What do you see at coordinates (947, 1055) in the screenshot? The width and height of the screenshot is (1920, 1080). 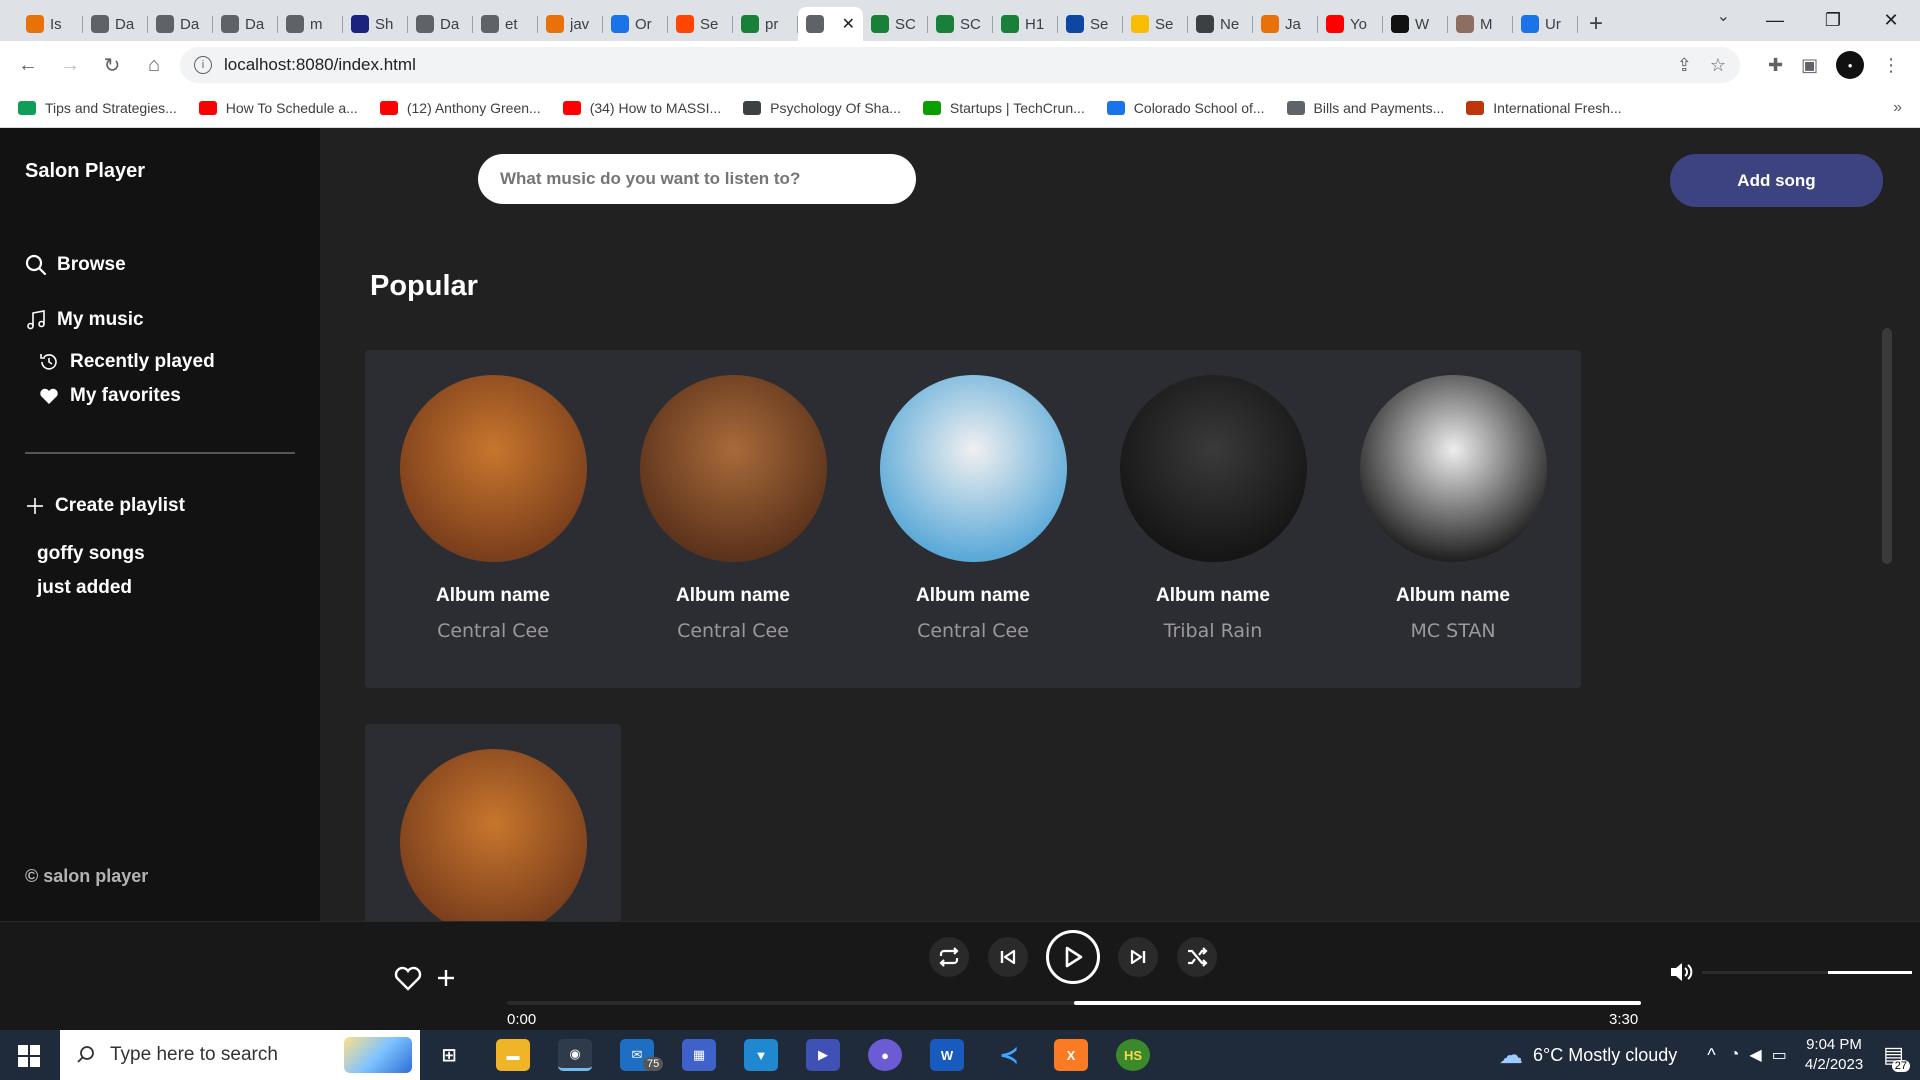 I see `word-icon: W` at bounding box center [947, 1055].